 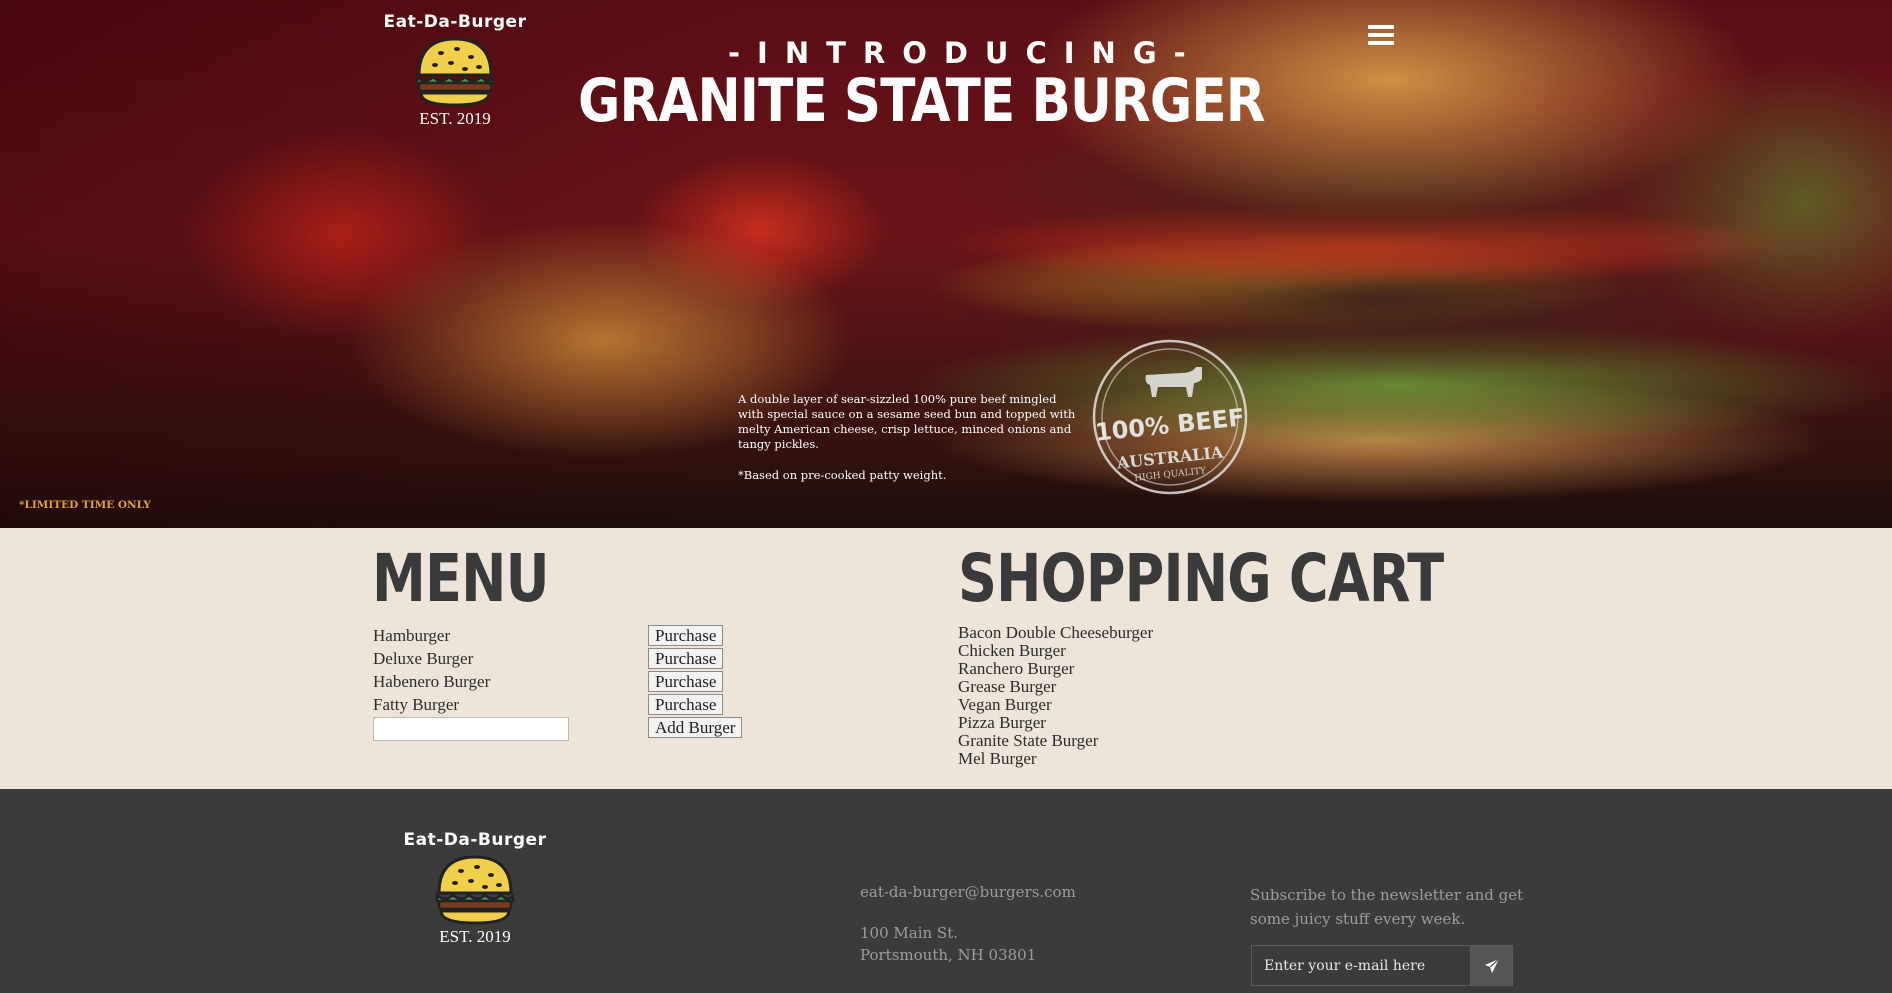 What do you see at coordinates (1361, 965) in the screenshot?
I see `newsletter-email-input` at bounding box center [1361, 965].